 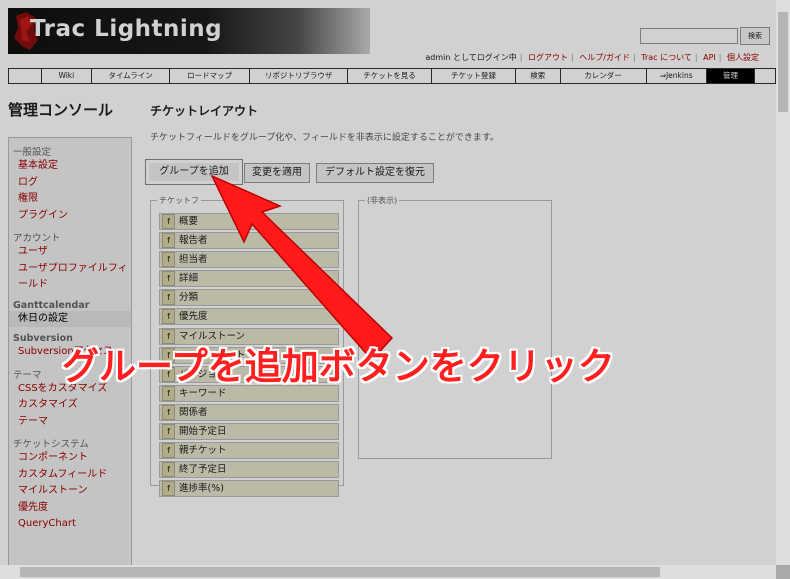 What do you see at coordinates (338, 366) in the screenshot?
I see `annotation-text: グループを追加ボタンをクリック` at bounding box center [338, 366].